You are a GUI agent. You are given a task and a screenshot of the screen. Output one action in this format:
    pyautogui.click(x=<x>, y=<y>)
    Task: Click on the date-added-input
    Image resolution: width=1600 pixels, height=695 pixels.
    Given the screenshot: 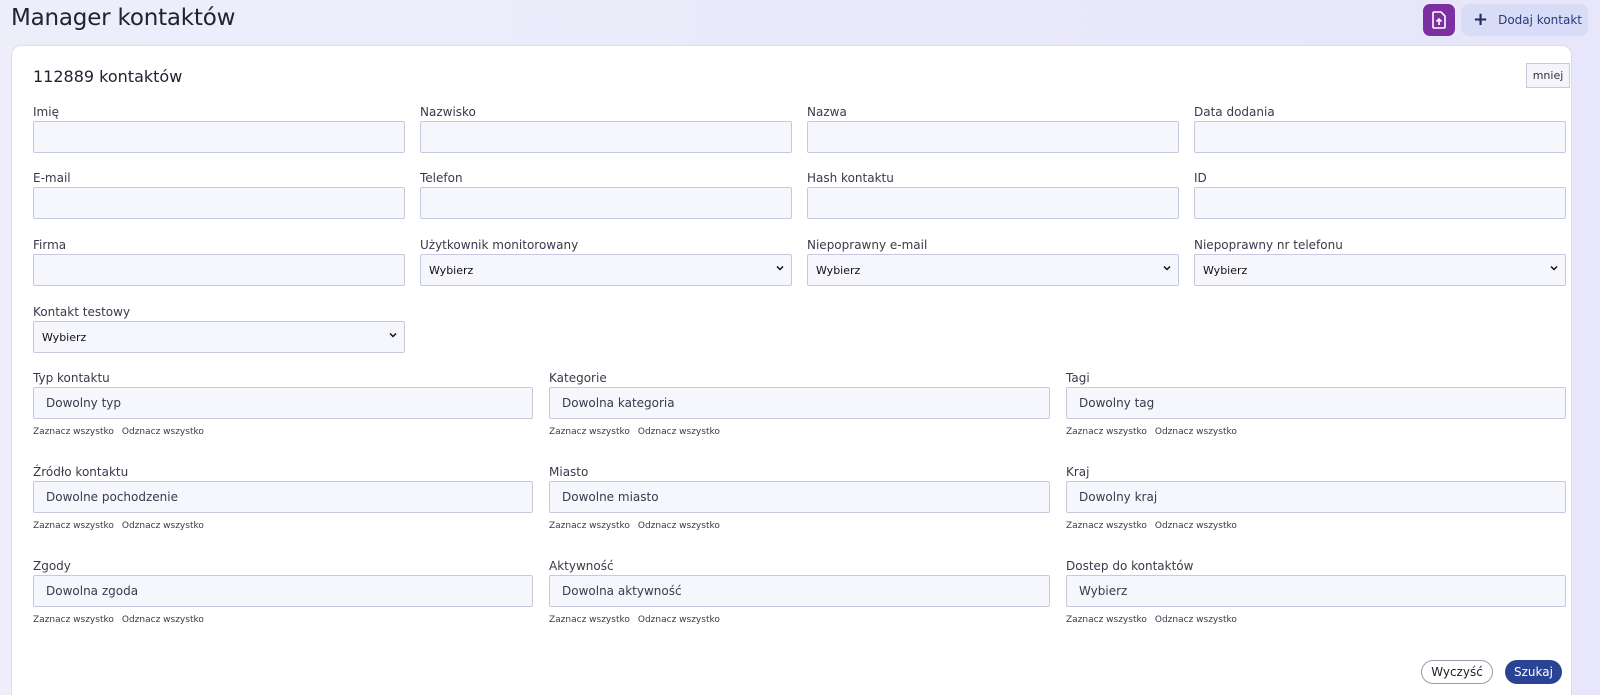 What is the action you would take?
    pyautogui.click(x=1380, y=137)
    